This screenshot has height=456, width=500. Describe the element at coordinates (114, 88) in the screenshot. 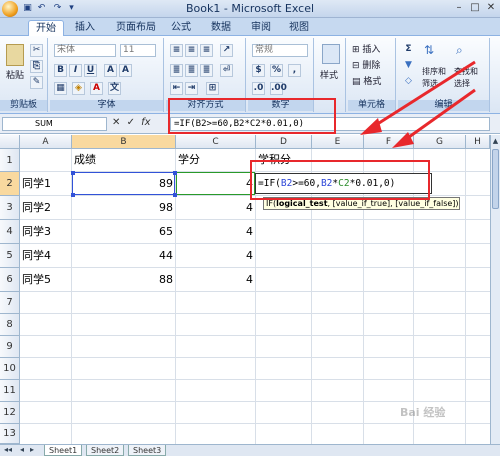

I see `phonetic-icon: 文` at that location.